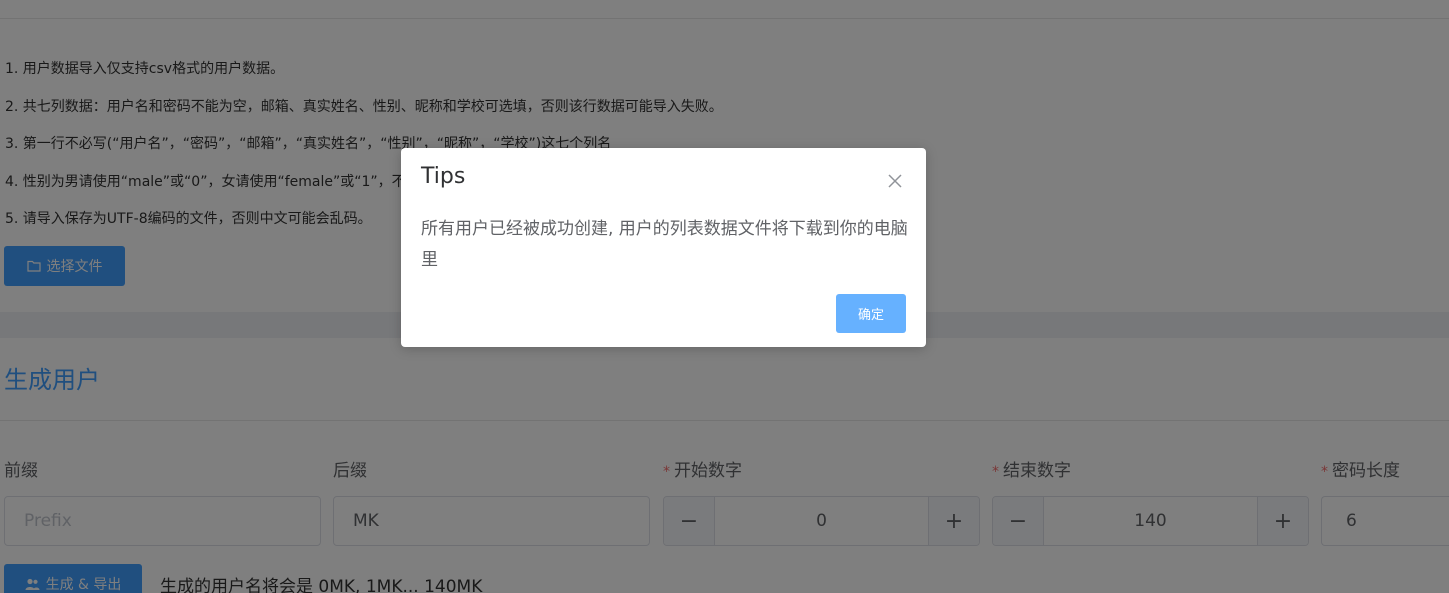  Describe the element at coordinates (443, 176) in the screenshot. I see `dialog-title: Tips` at that location.